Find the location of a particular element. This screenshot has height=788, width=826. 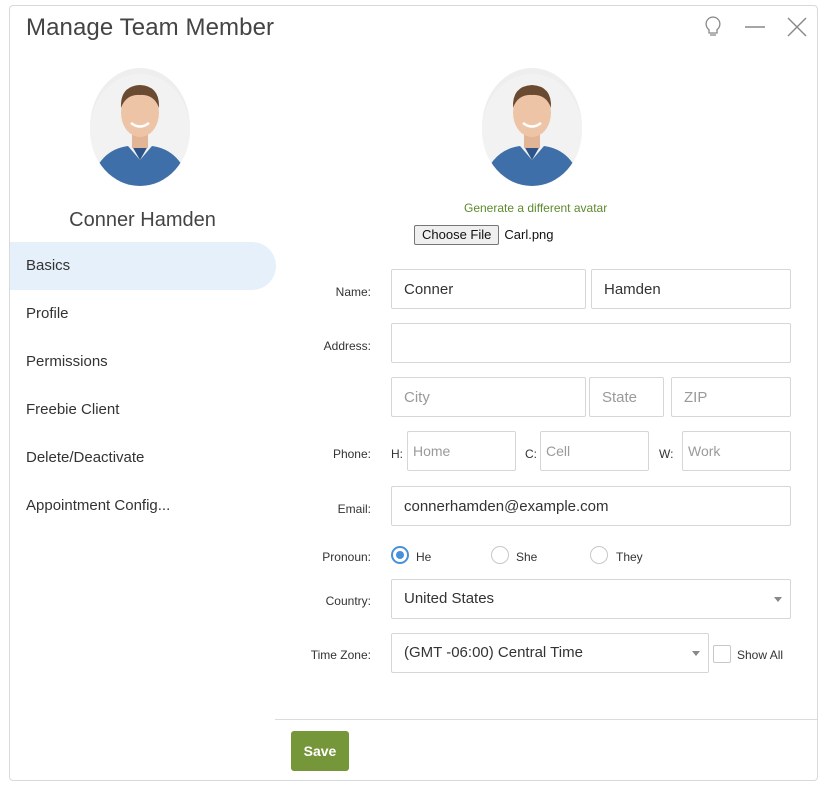

state-input is located at coordinates (626, 397).